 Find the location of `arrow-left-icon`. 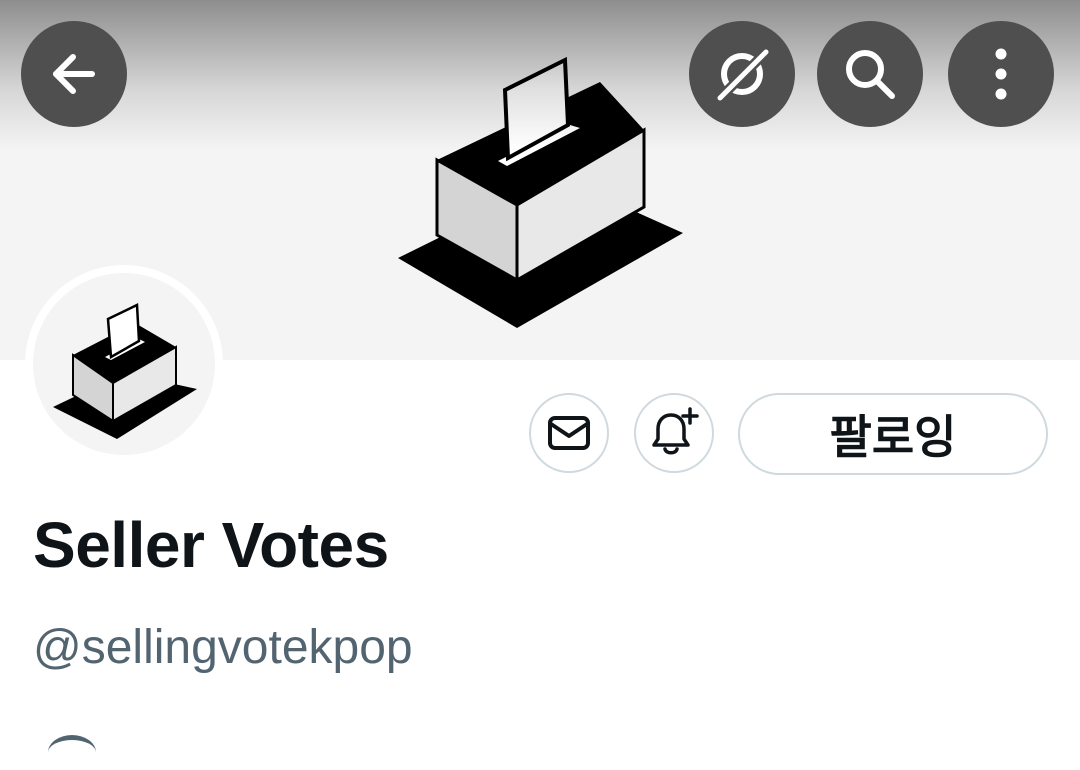

arrow-left-icon is located at coordinates (74, 74).